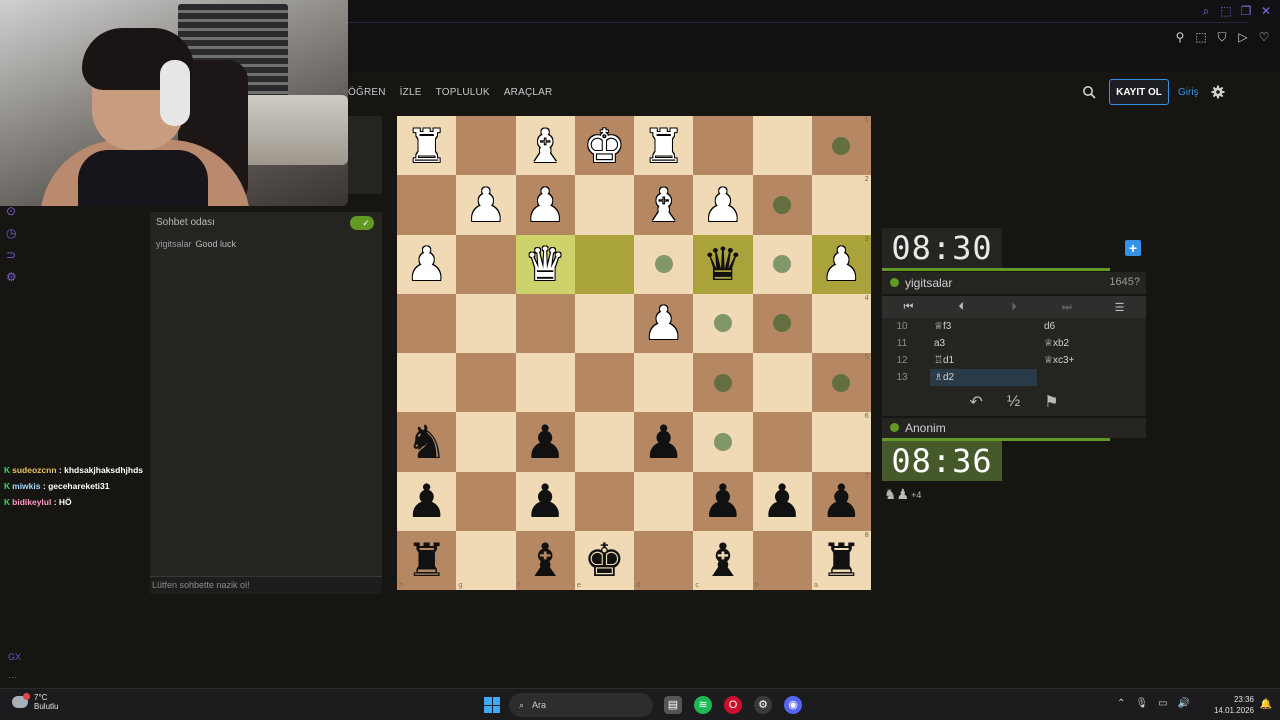  What do you see at coordinates (841, 442) in the screenshot?
I see `board-square: 6` at bounding box center [841, 442].